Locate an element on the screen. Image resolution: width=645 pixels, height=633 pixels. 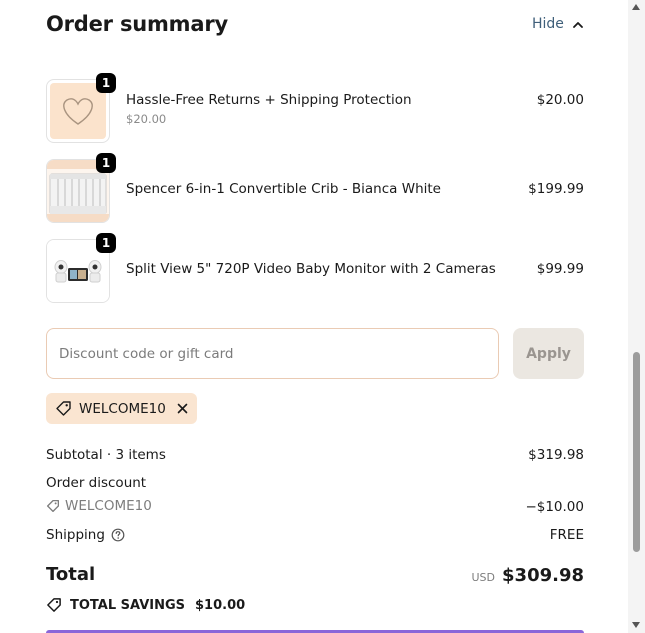
item-unit-price: $20.00 is located at coordinates (146, 119).